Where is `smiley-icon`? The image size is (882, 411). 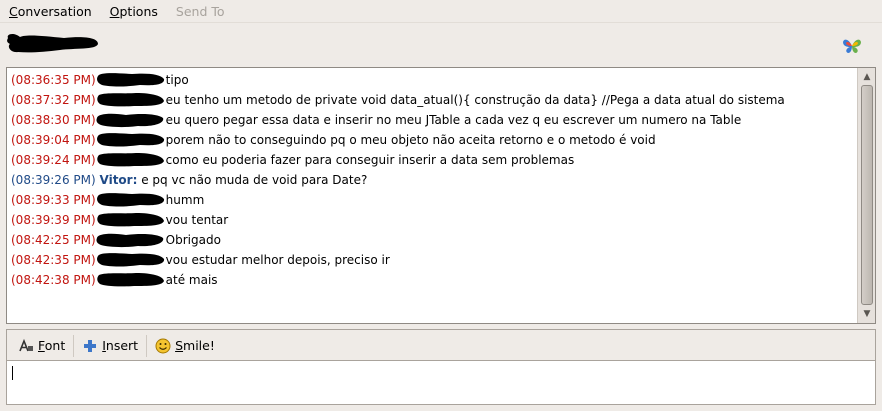 smiley-icon is located at coordinates (163, 346).